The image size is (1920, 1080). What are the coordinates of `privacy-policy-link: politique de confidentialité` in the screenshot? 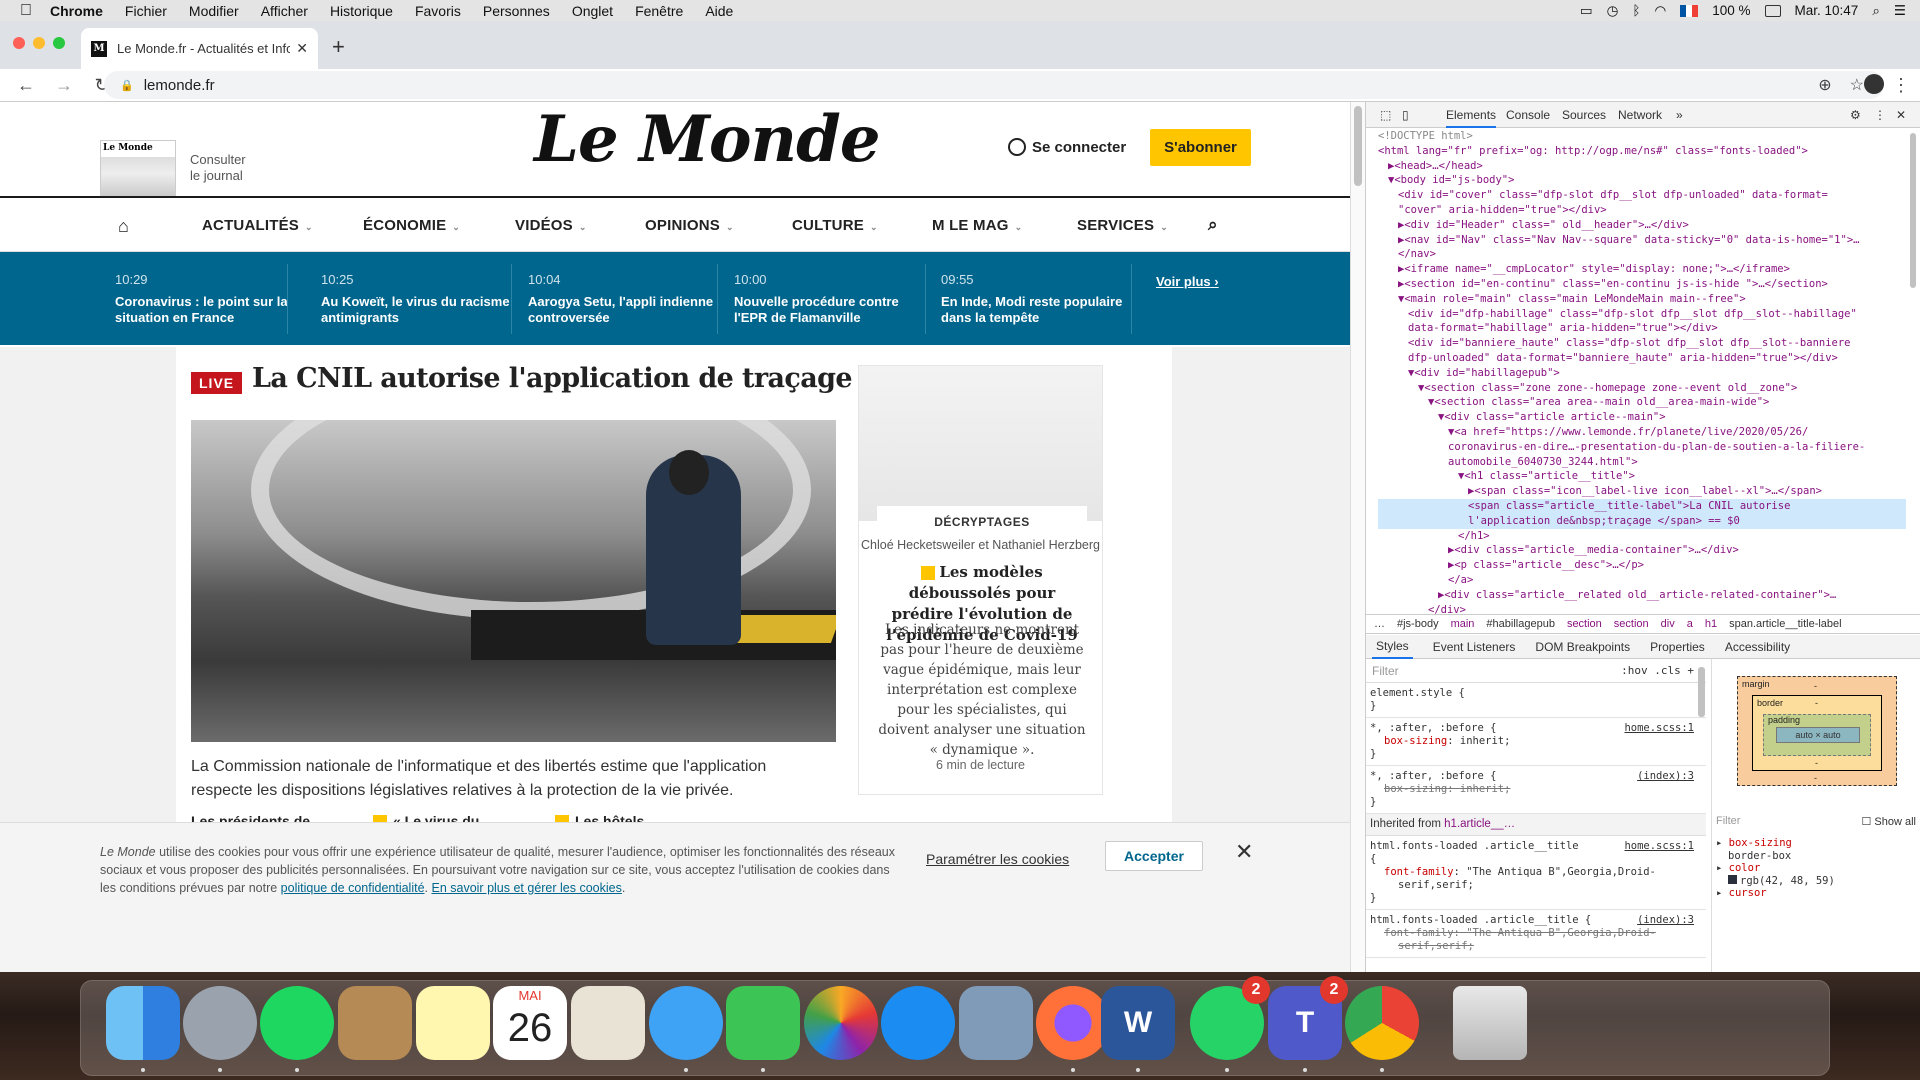 It's located at (353, 888).